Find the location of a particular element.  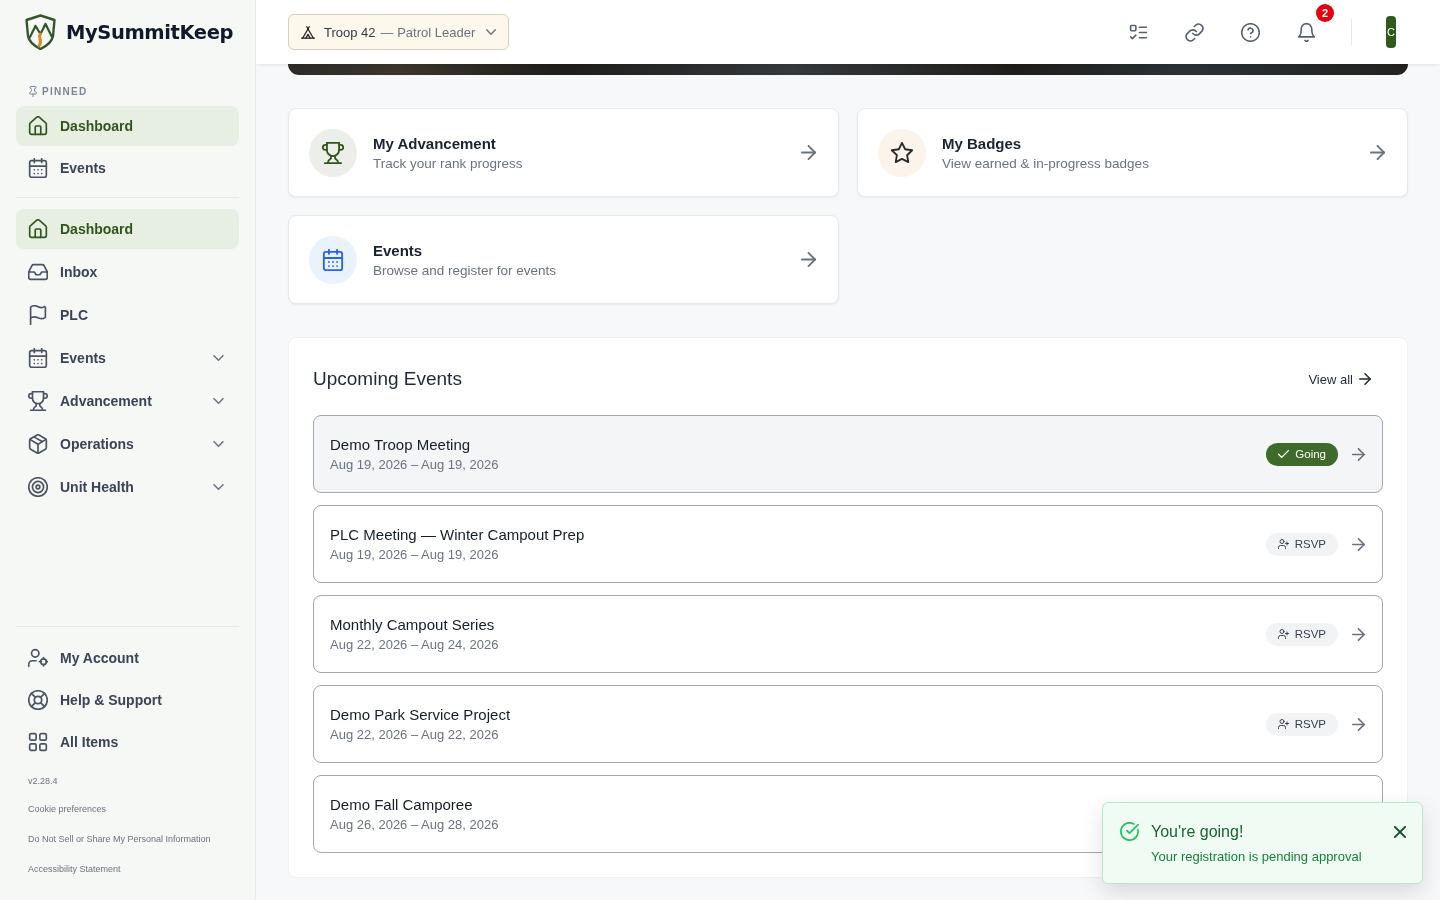

lifebuoy-icon is located at coordinates (38, 700).